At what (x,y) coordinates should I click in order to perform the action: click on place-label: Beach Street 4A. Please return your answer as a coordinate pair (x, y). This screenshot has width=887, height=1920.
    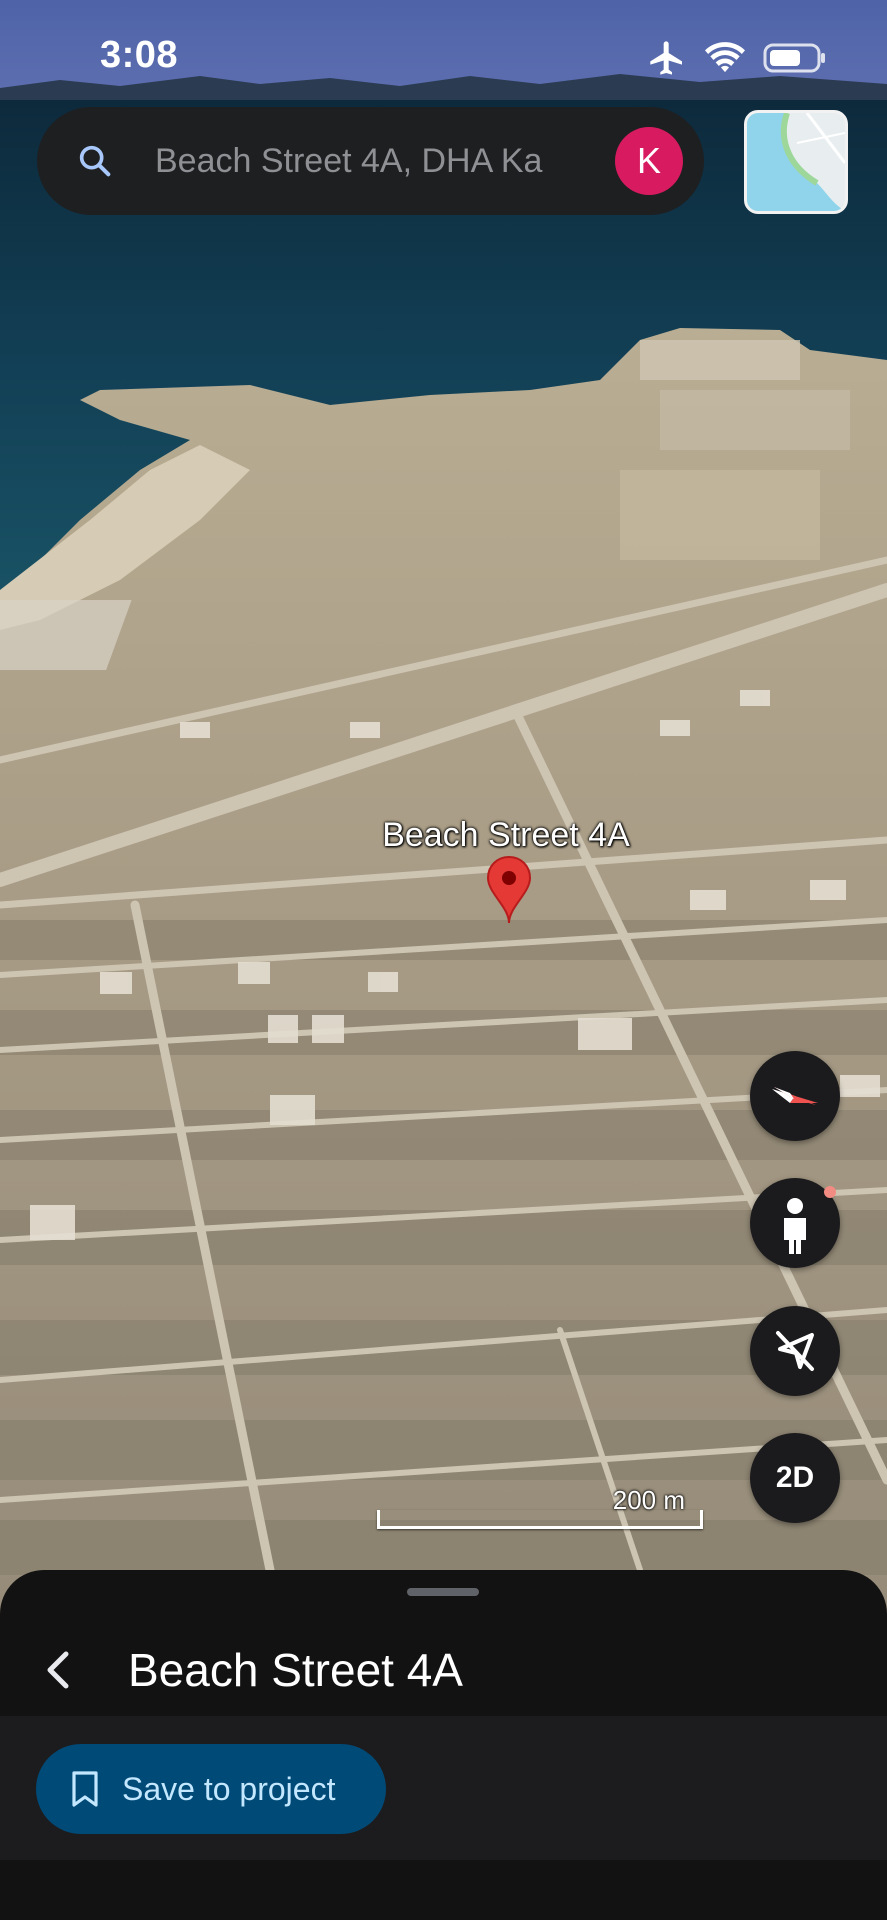
    Looking at the image, I should click on (506, 835).